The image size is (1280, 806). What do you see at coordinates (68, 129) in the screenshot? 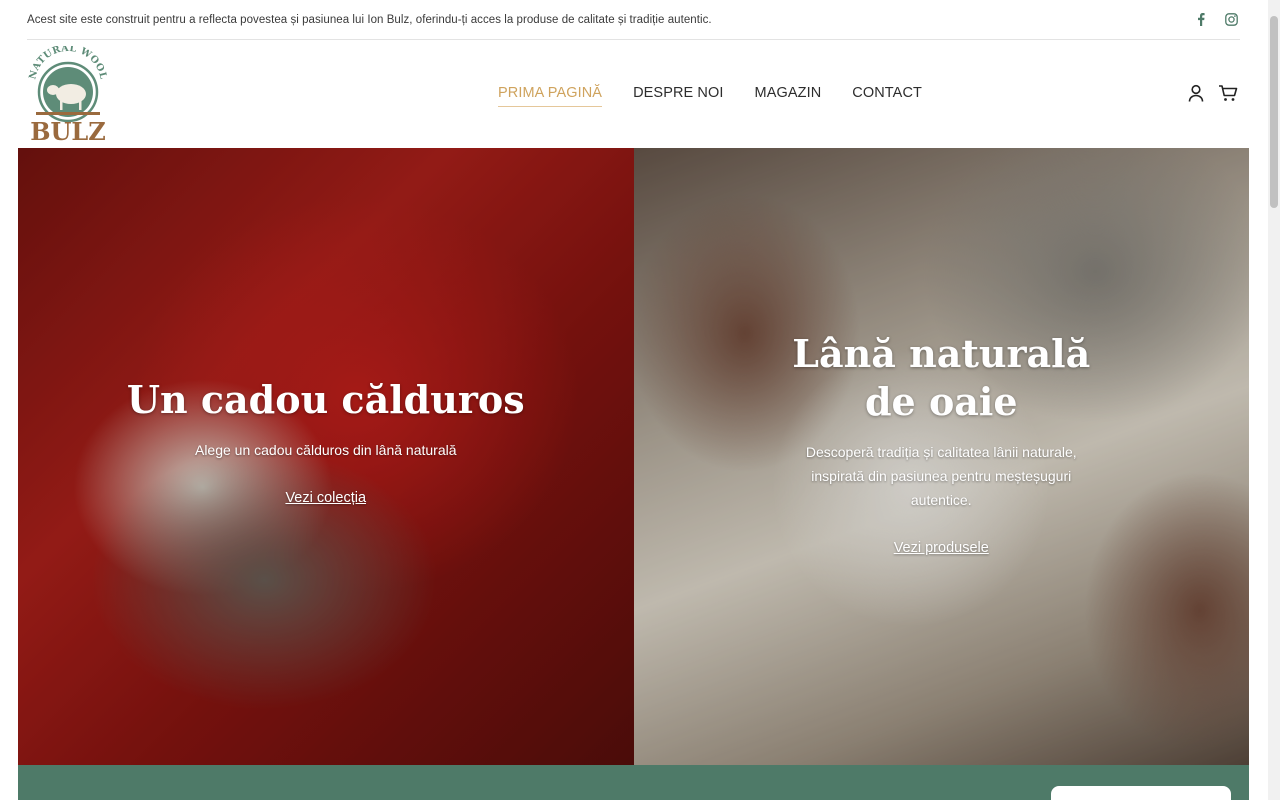
I see `logo-brand-text: BULZ` at bounding box center [68, 129].